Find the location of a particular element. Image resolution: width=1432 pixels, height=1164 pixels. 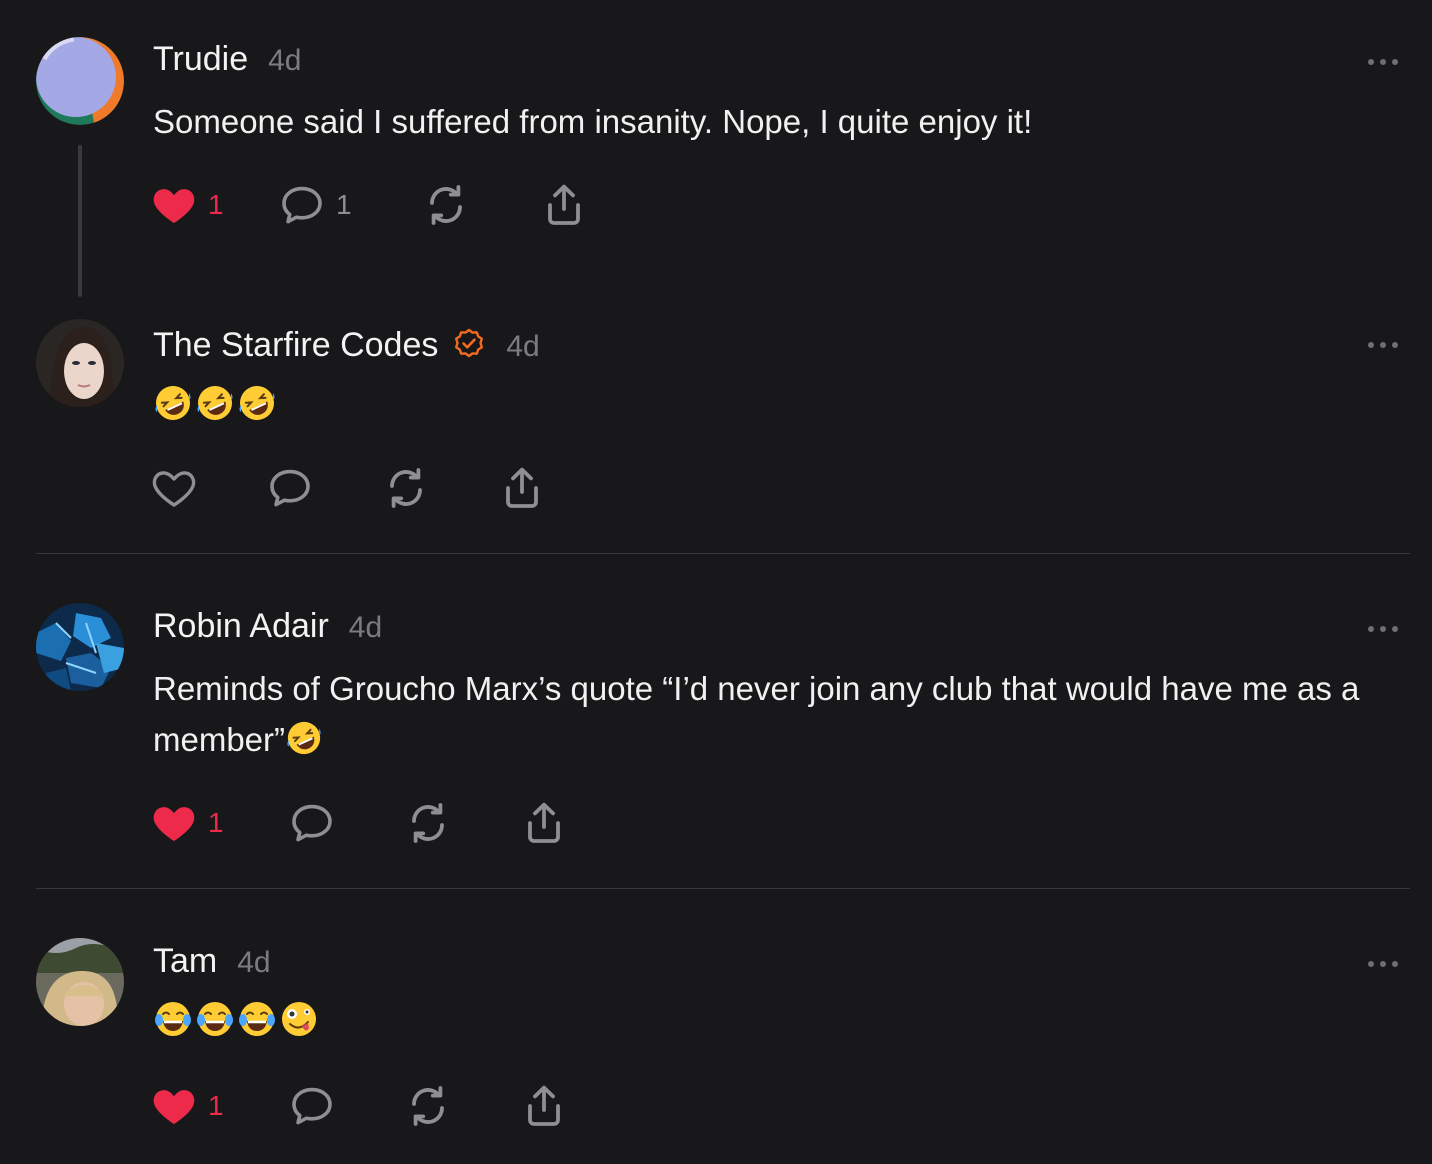

zany-face-emoji-icon is located at coordinates (299, 1019).